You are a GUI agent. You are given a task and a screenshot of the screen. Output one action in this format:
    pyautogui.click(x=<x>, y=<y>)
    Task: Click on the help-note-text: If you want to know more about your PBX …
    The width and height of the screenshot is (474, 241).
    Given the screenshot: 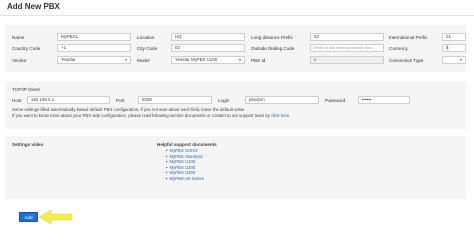 What is the action you would take?
    pyautogui.click(x=141, y=115)
    